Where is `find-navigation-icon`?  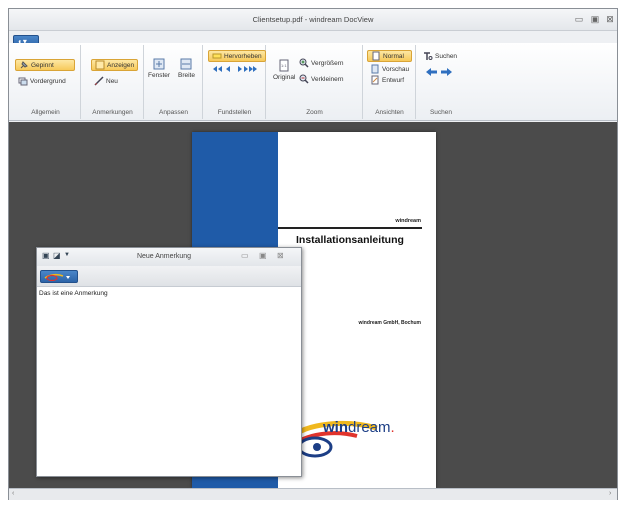 find-navigation-icon is located at coordinates (235, 69).